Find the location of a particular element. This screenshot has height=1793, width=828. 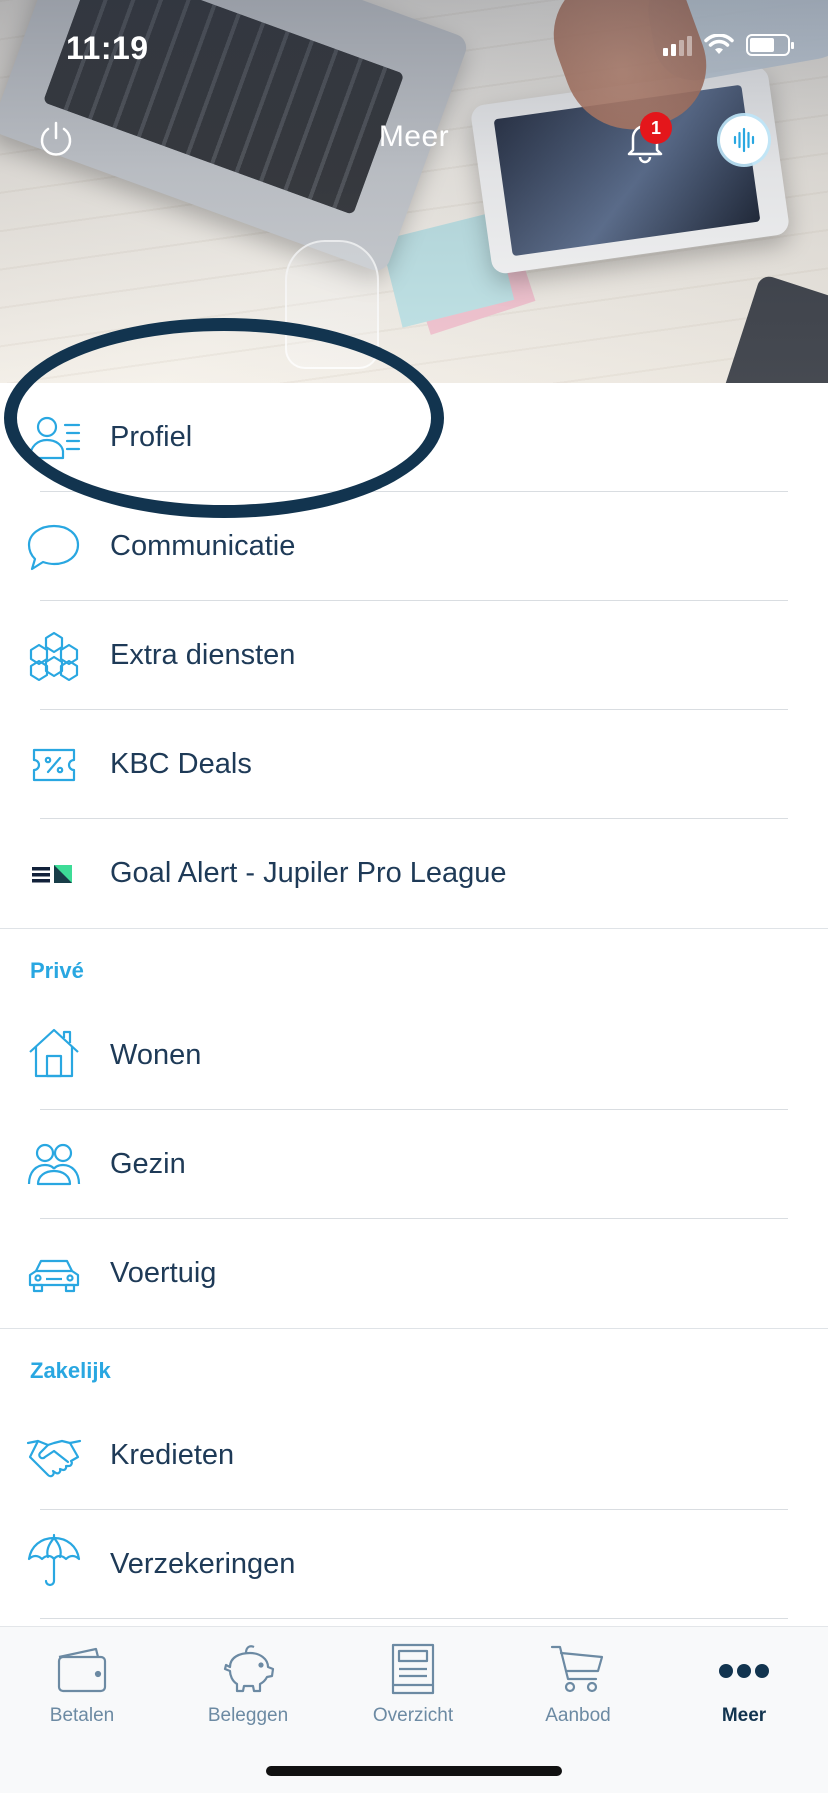

status-icons is located at coordinates (728, 45).